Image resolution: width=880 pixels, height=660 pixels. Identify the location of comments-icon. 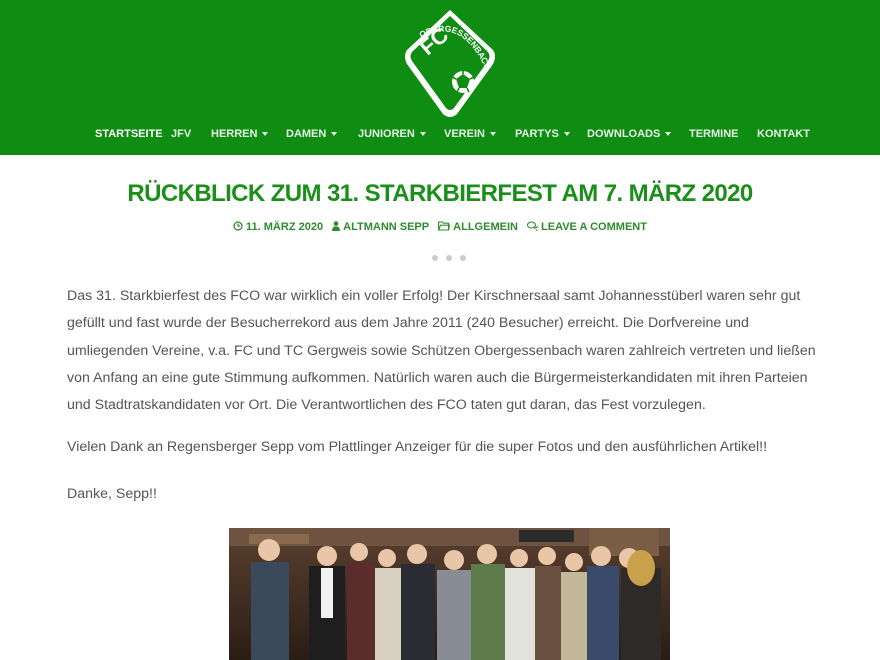
(532, 226).